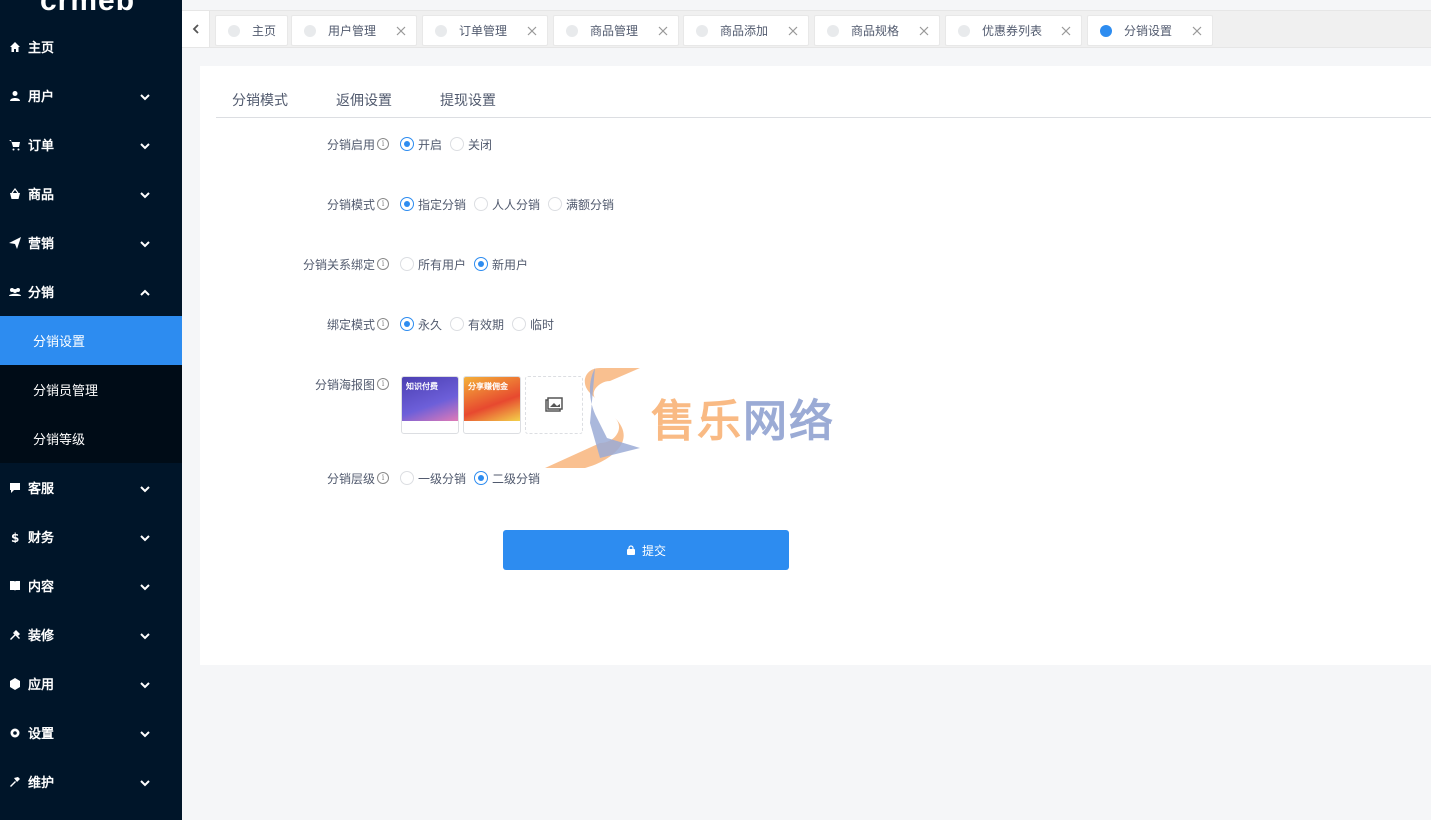  What do you see at coordinates (533, 324) in the screenshot?
I see `radio-bind-mode-2: 临时` at bounding box center [533, 324].